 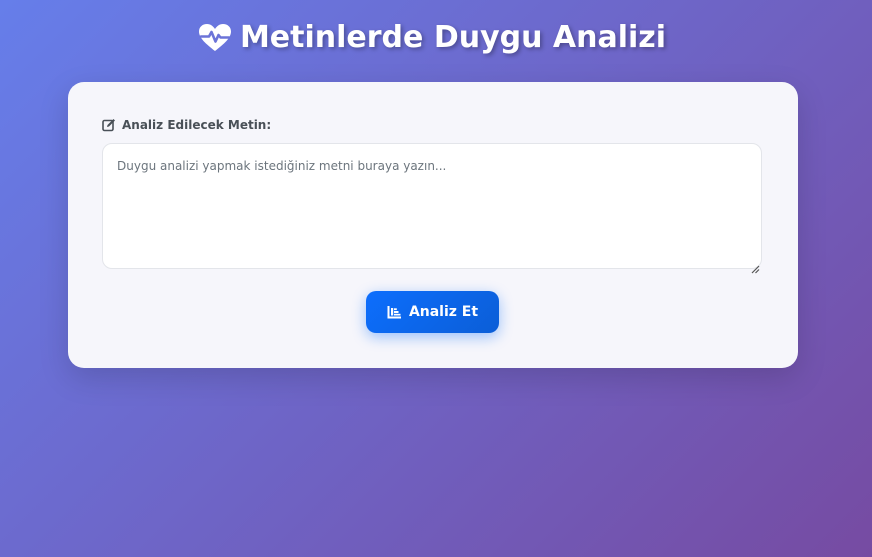 What do you see at coordinates (755, 266) in the screenshot?
I see `resize-handle-icon` at bounding box center [755, 266].